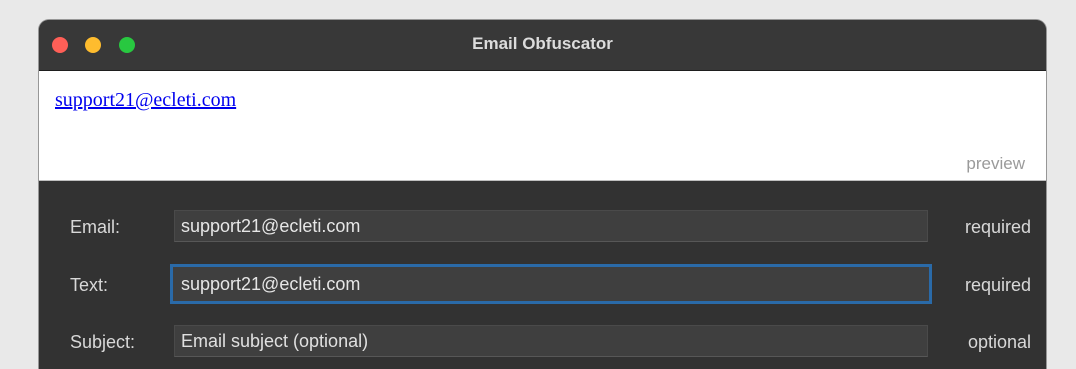 The width and height of the screenshot is (1076, 369). What do you see at coordinates (551, 284) in the screenshot?
I see `link-text-field` at bounding box center [551, 284].